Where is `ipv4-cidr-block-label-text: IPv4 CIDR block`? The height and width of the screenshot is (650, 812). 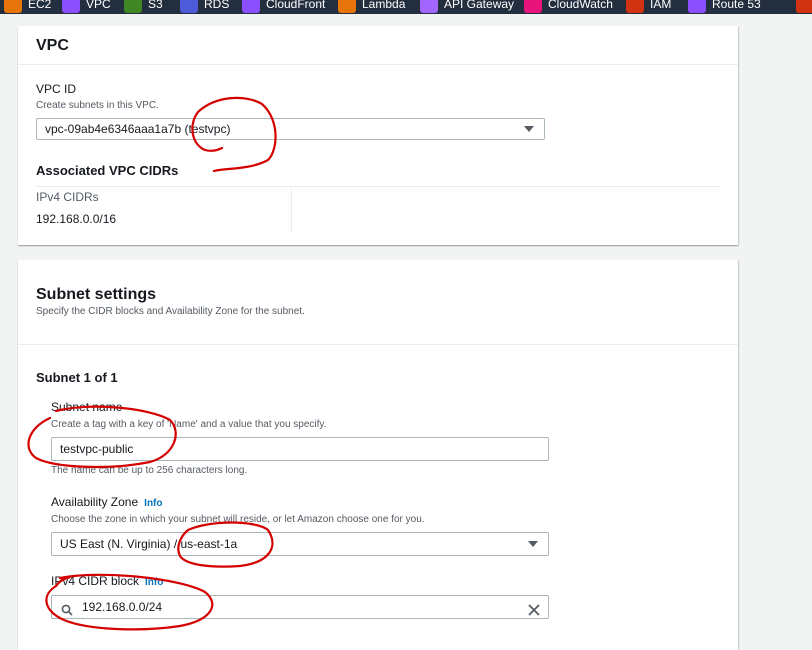 ipv4-cidr-block-label-text: IPv4 CIDR block is located at coordinates (95, 581).